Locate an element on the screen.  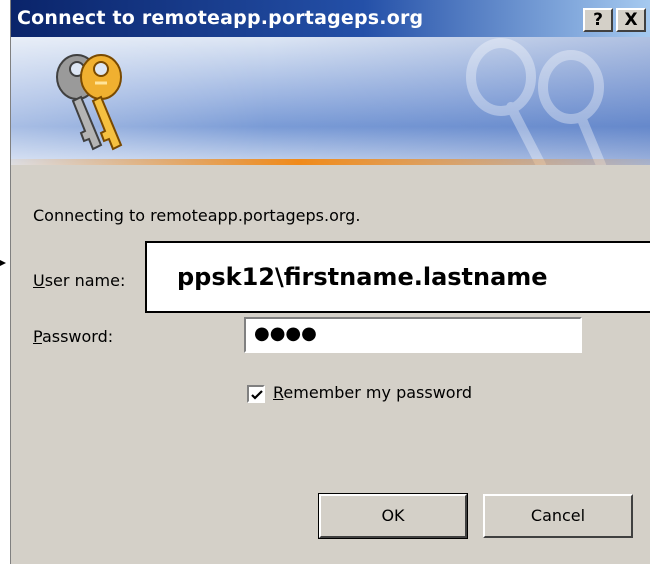
cancel-button: Cancel is located at coordinates (558, 516).